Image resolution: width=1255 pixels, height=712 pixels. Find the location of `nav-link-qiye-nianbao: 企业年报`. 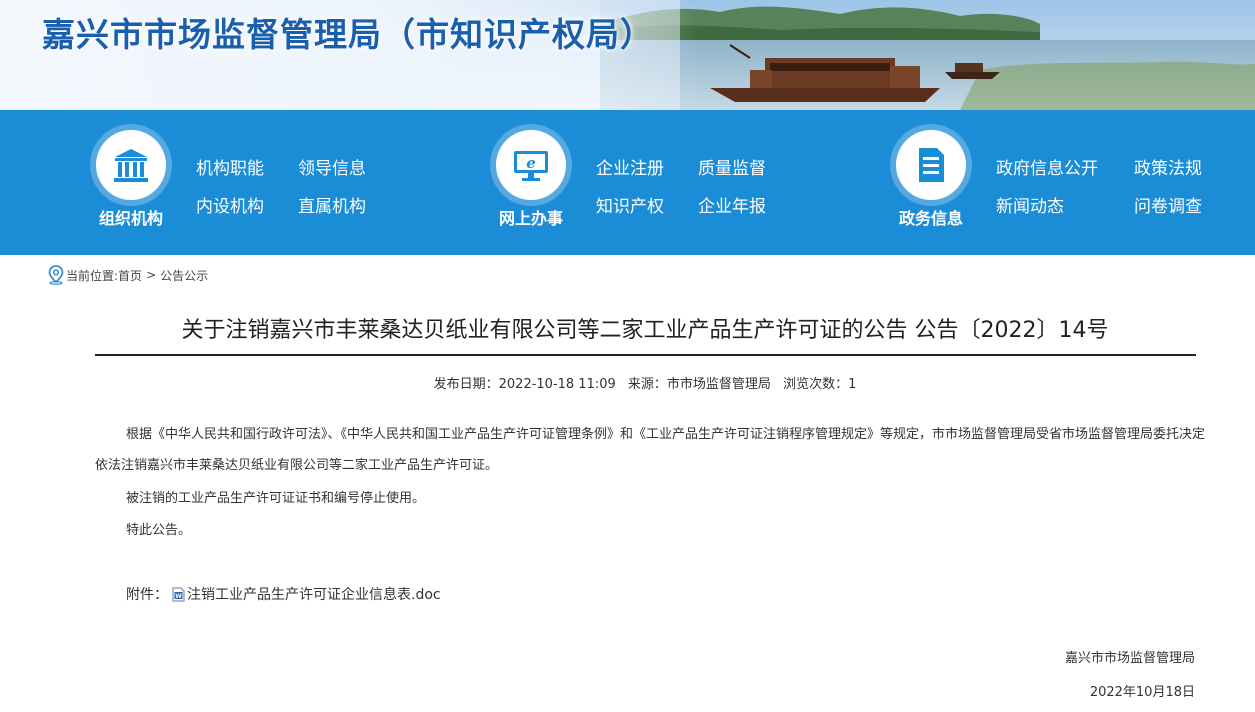

nav-link-qiye-nianbao: 企业年报 is located at coordinates (732, 204).